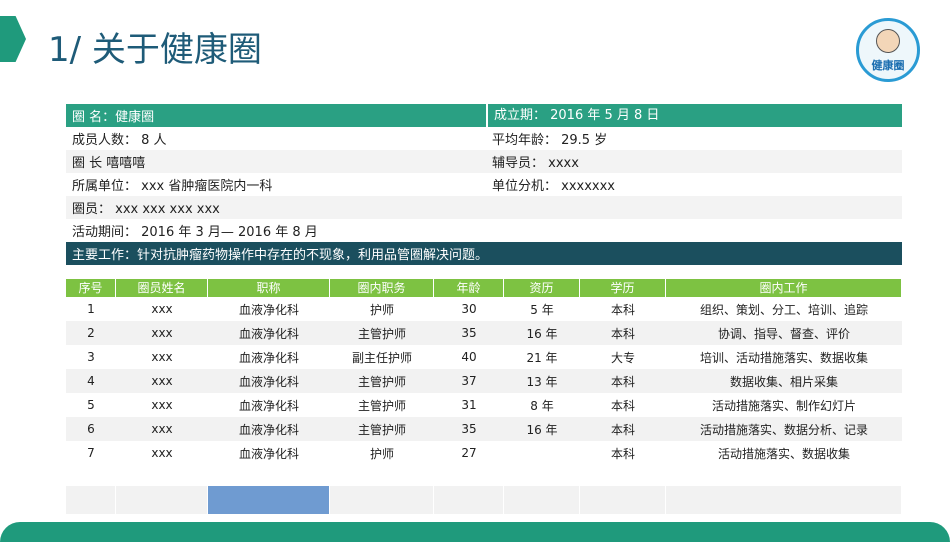 This screenshot has width=950, height=542. What do you see at coordinates (553, 186) in the screenshot?
I see `unit-extension: 单位分机： xxxxxxx` at bounding box center [553, 186].